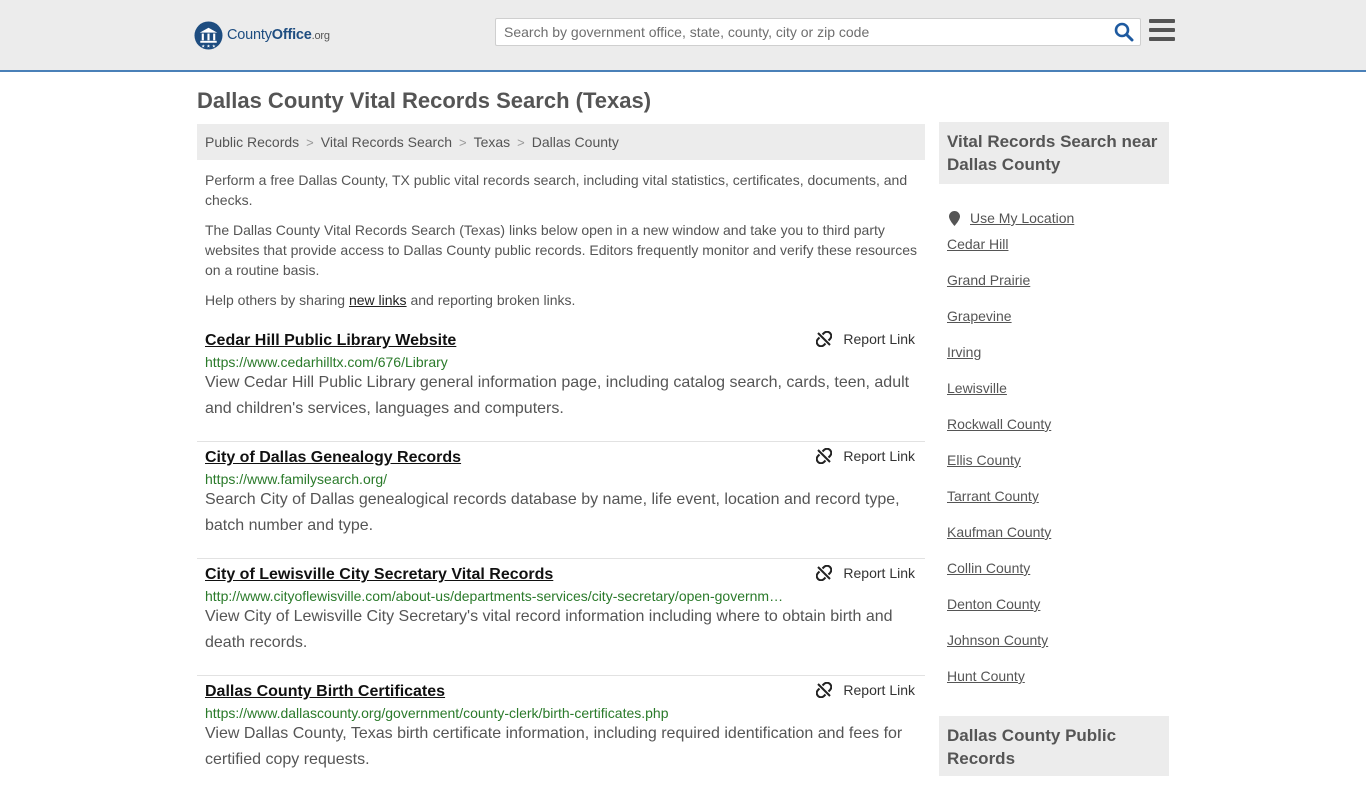 The width and height of the screenshot is (1366, 793). What do you see at coordinates (1057, 254) in the screenshot?
I see `nearby-link-item: Cedar Hill` at bounding box center [1057, 254].